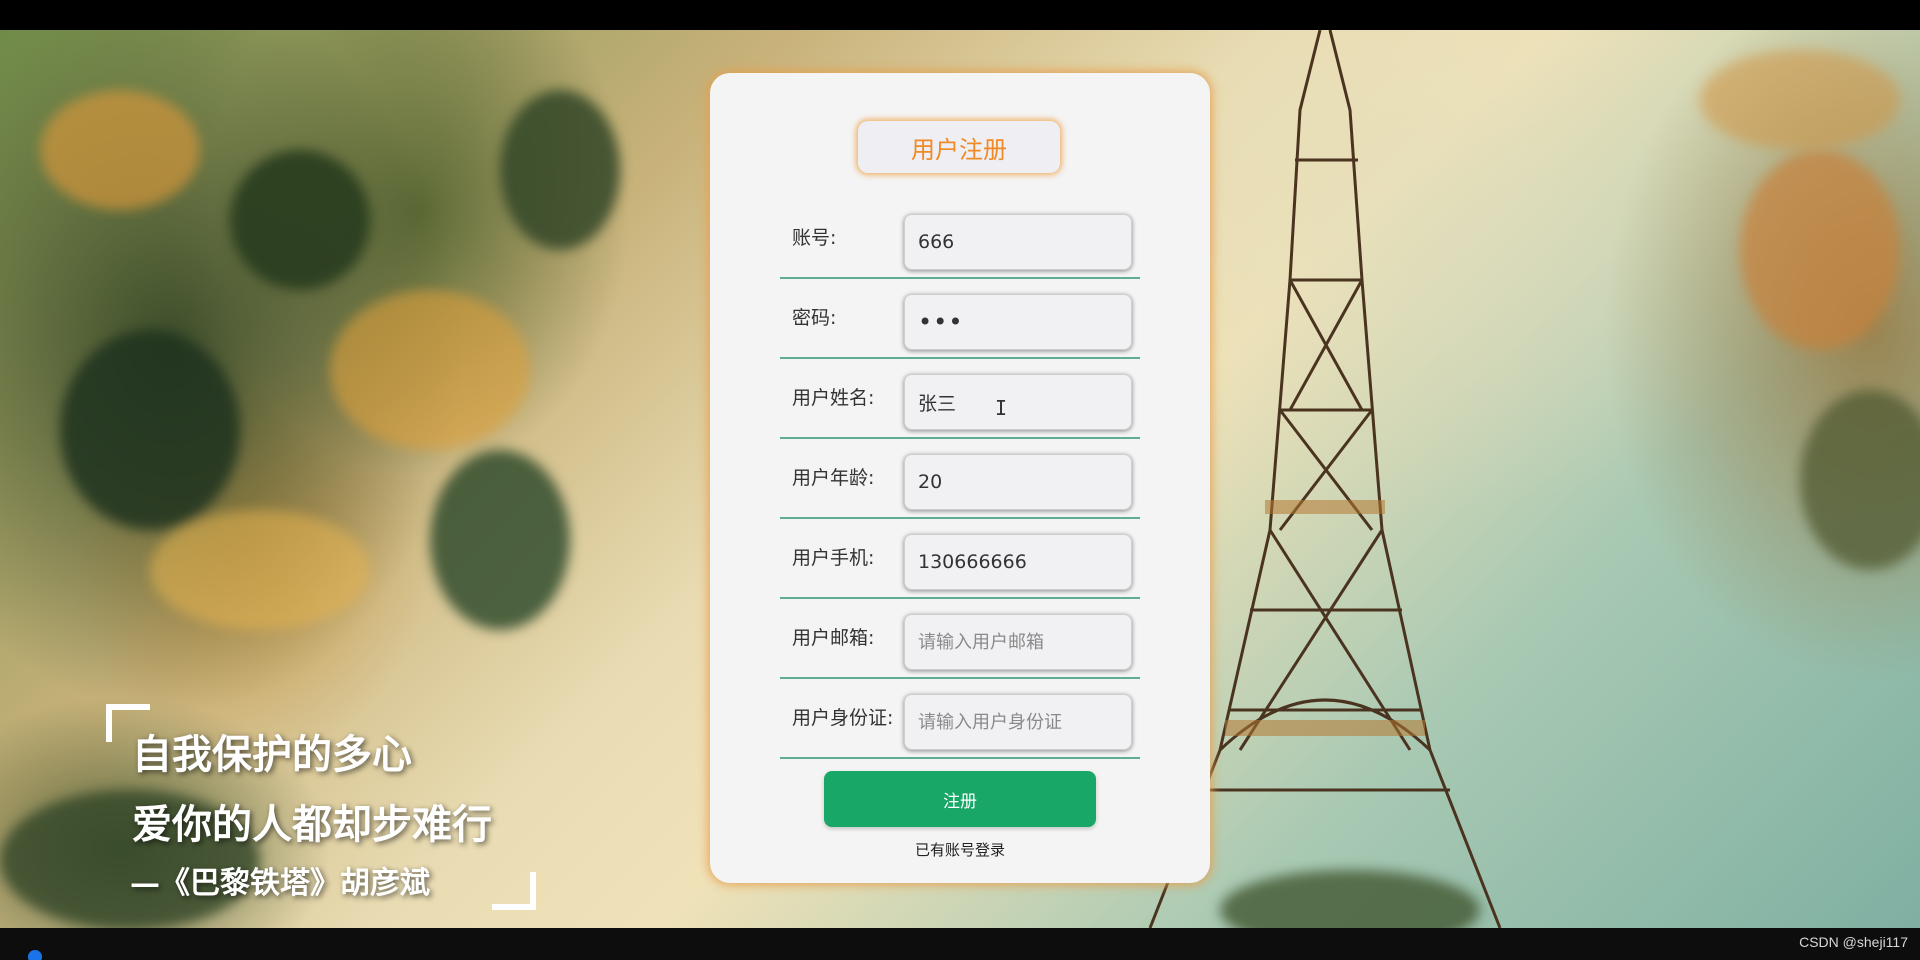  I want to click on field-row-account: 账号:, so click(960, 239).